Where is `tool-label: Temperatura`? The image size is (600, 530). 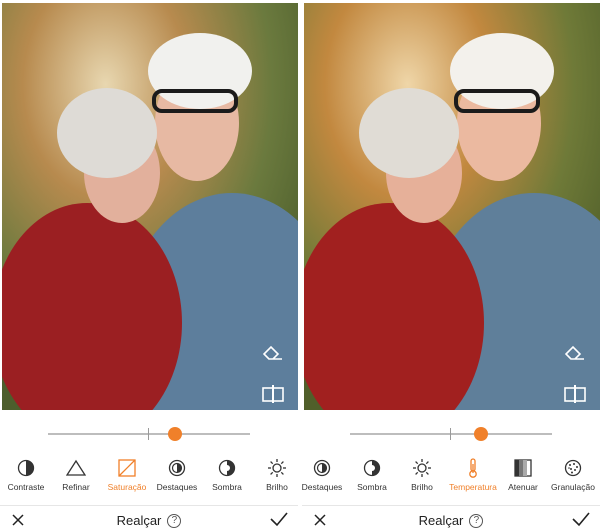 tool-label: Temperatura is located at coordinates (473, 487).